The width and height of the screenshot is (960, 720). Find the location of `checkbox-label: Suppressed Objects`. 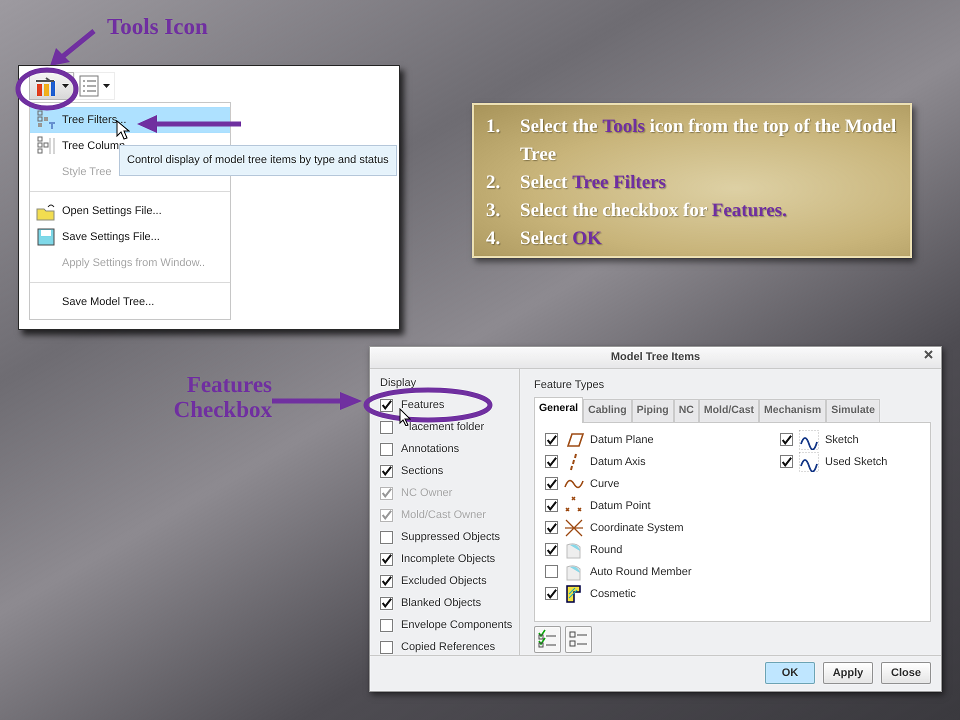

checkbox-label: Suppressed Objects is located at coordinates (450, 537).